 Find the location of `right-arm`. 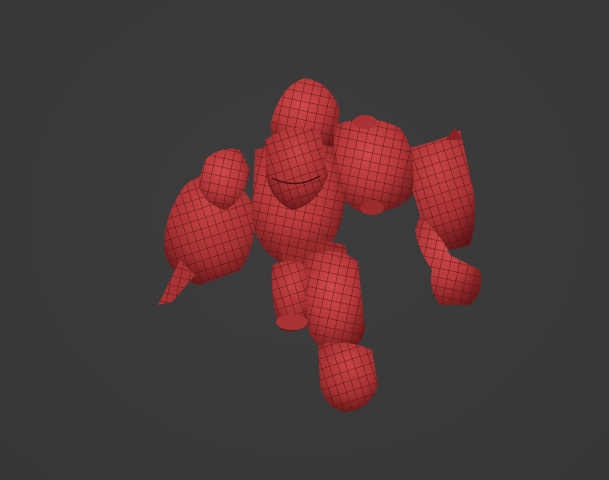

right-arm is located at coordinates (441, 216).